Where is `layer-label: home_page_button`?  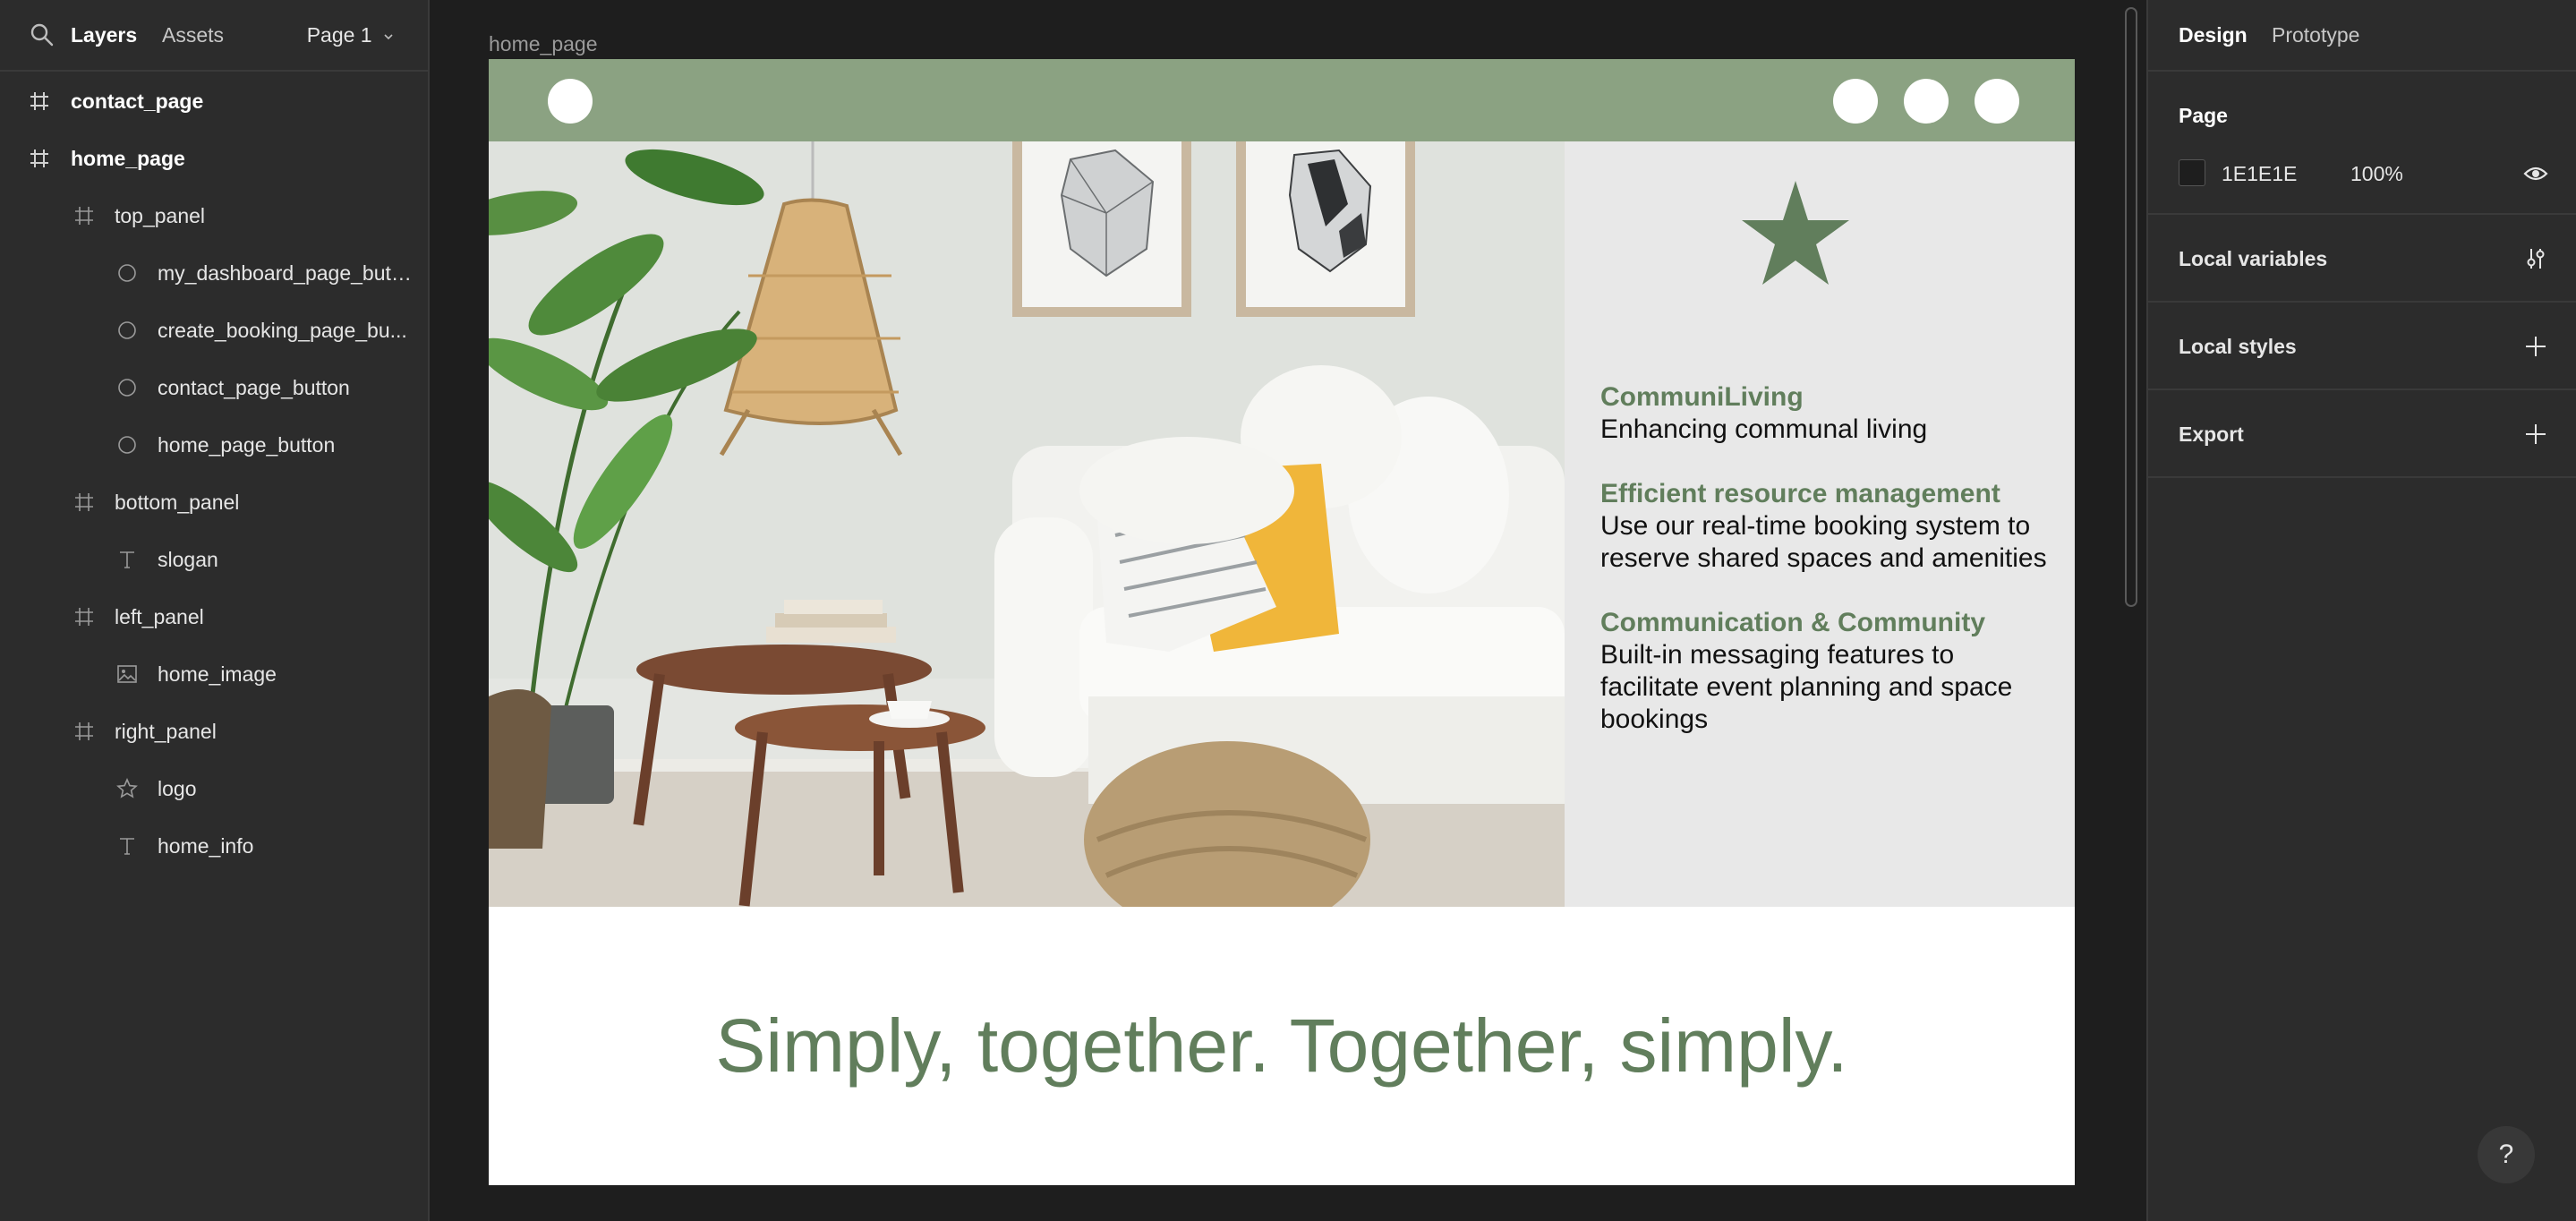 layer-label: home_page_button is located at coordinates (247, 445).